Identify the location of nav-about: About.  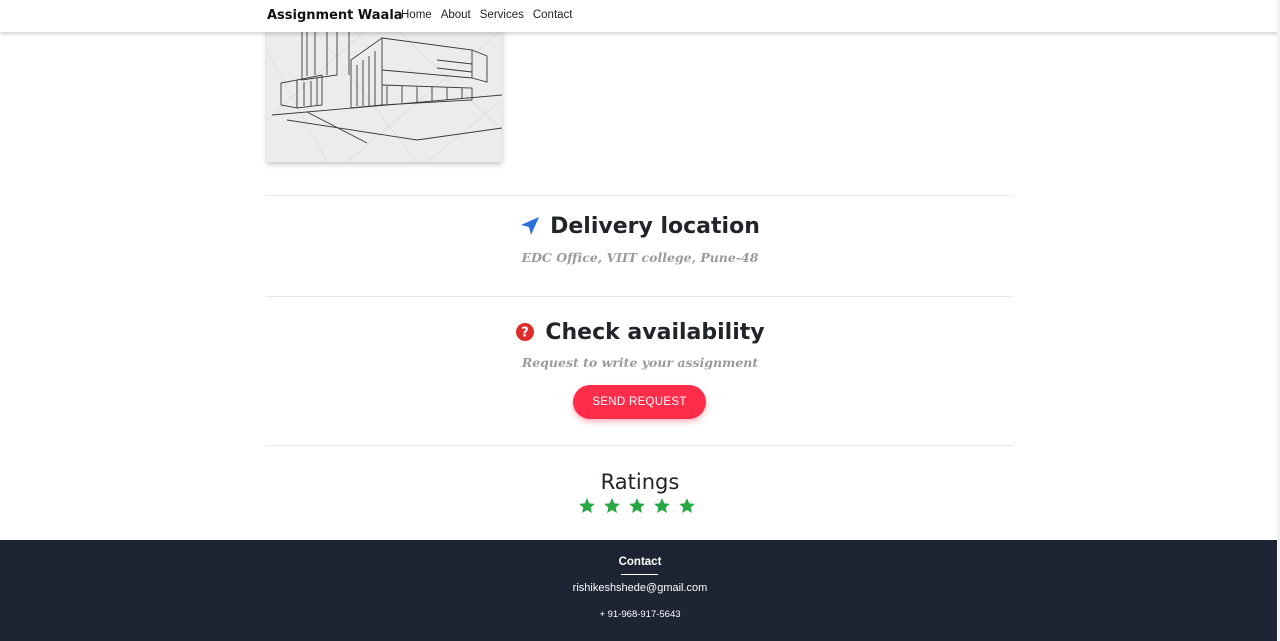
(456, 15).